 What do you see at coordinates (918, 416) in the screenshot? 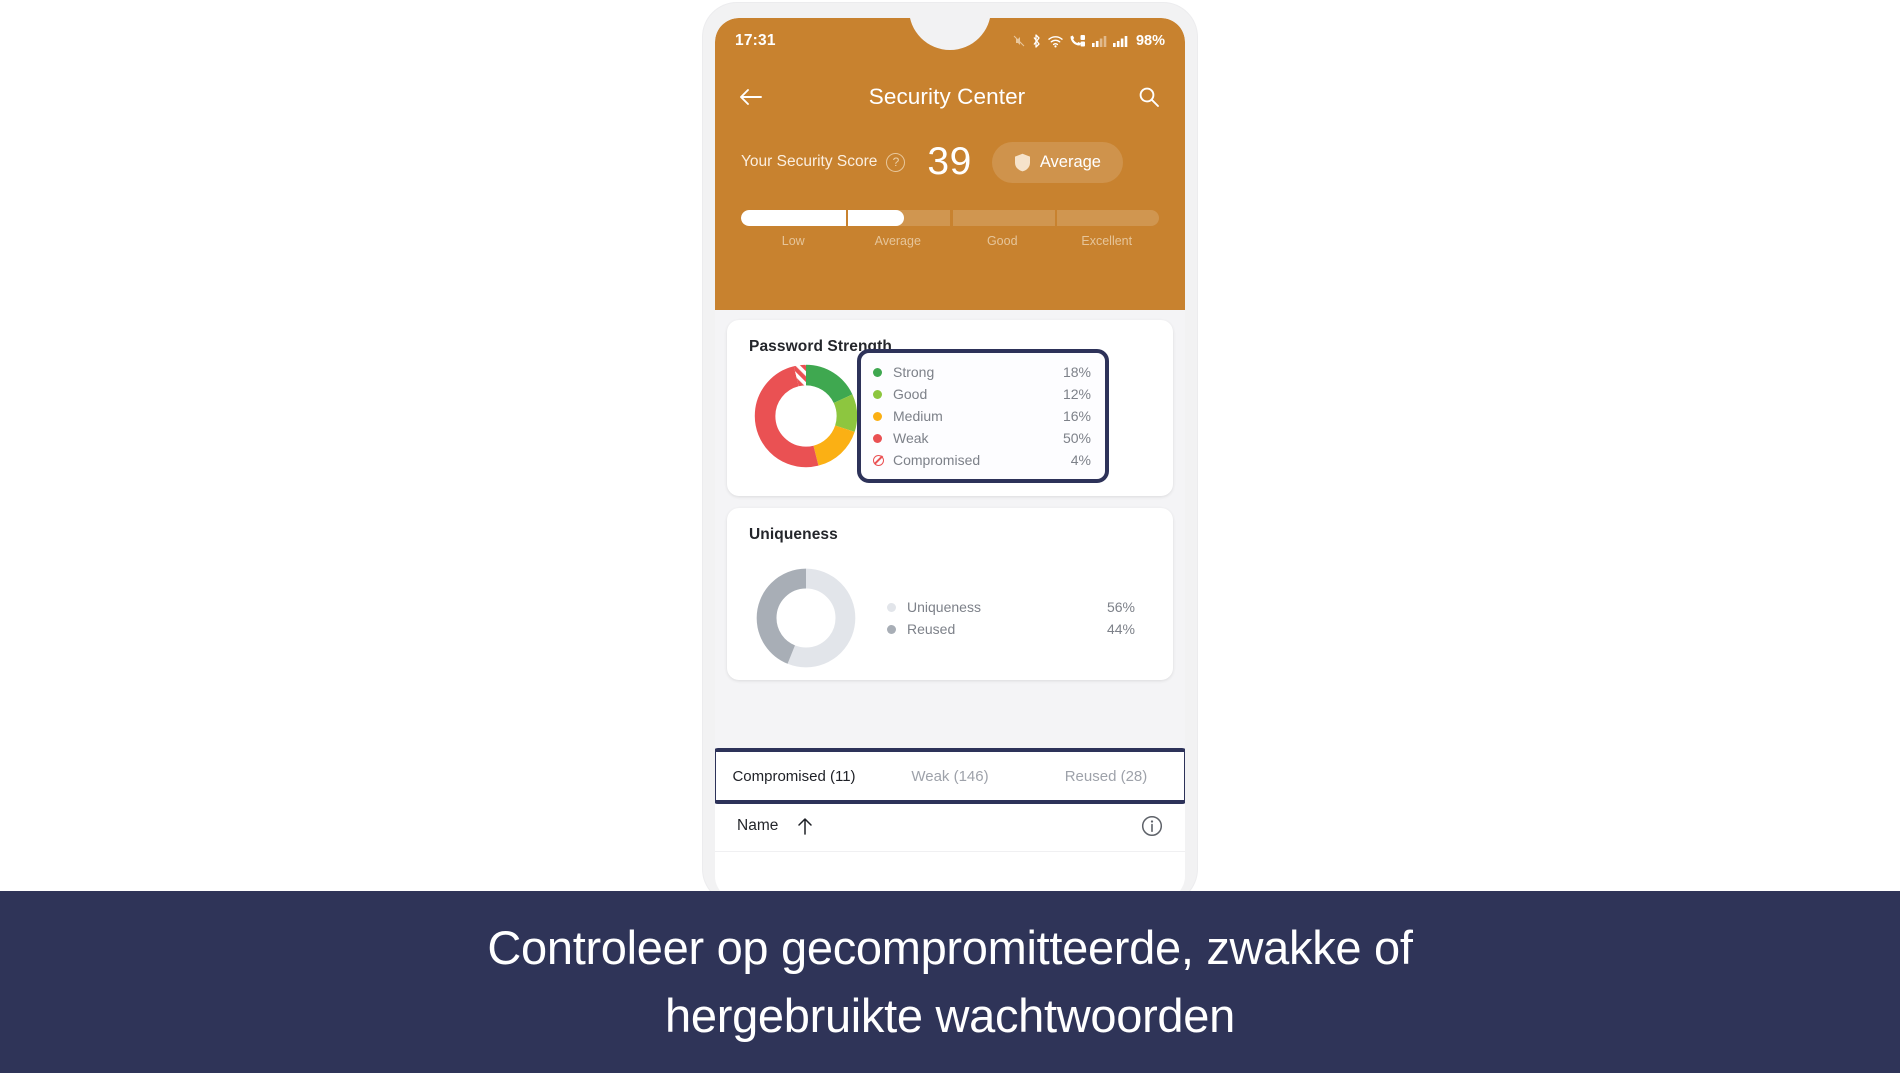
I see `legend-label: Medium` at bounding box center [918, 416].